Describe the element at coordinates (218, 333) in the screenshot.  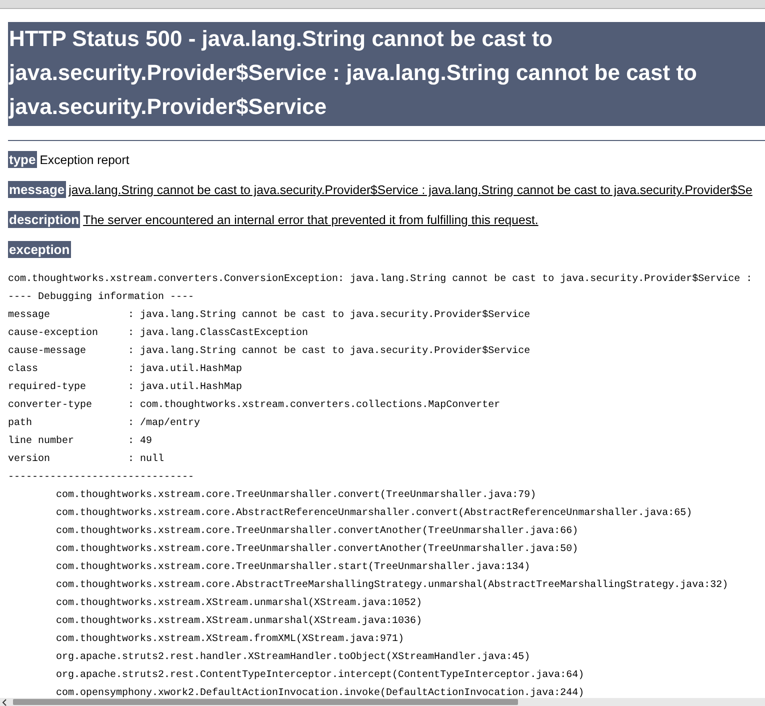
I see `debug-value: : java.lang.ClassCastException` at that location.